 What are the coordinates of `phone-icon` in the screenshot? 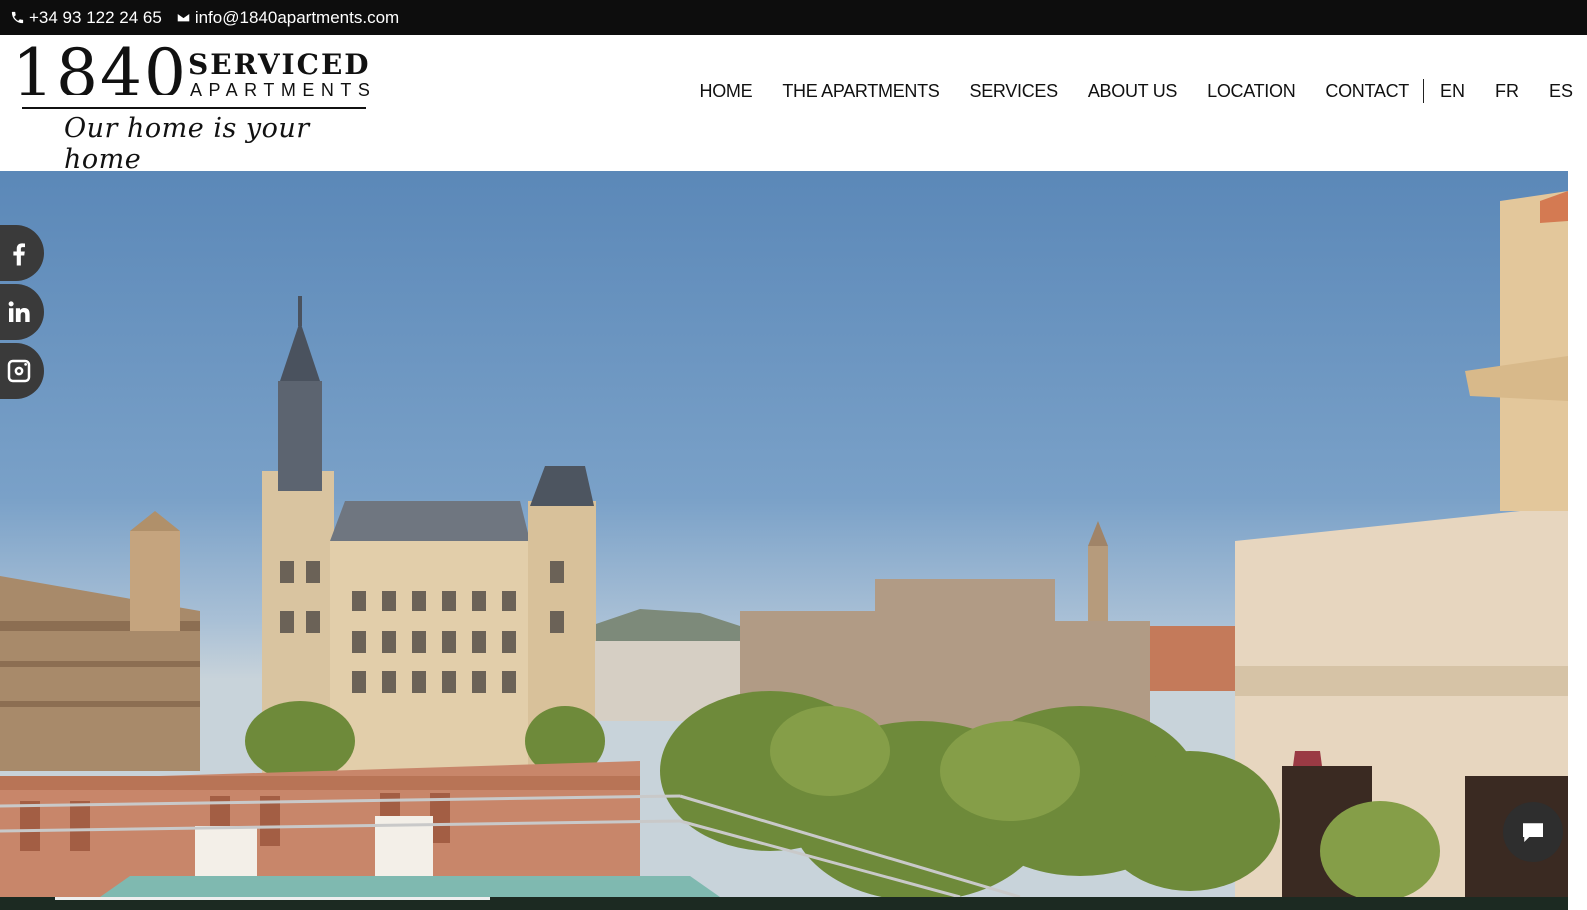 It's located at (17, 17).